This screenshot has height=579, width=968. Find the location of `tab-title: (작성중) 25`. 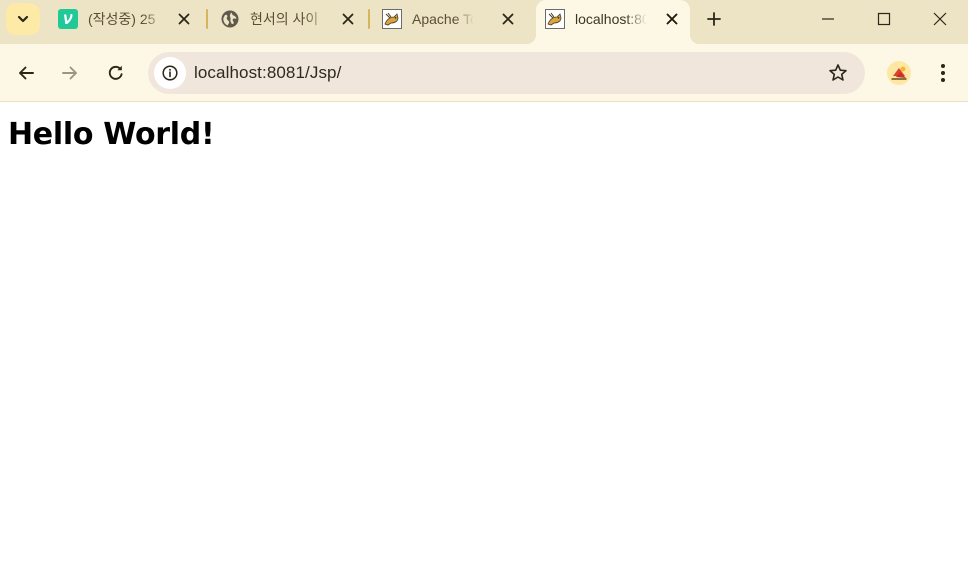

tab-title: (작성중) 25 is located at coordinates (122, 19).